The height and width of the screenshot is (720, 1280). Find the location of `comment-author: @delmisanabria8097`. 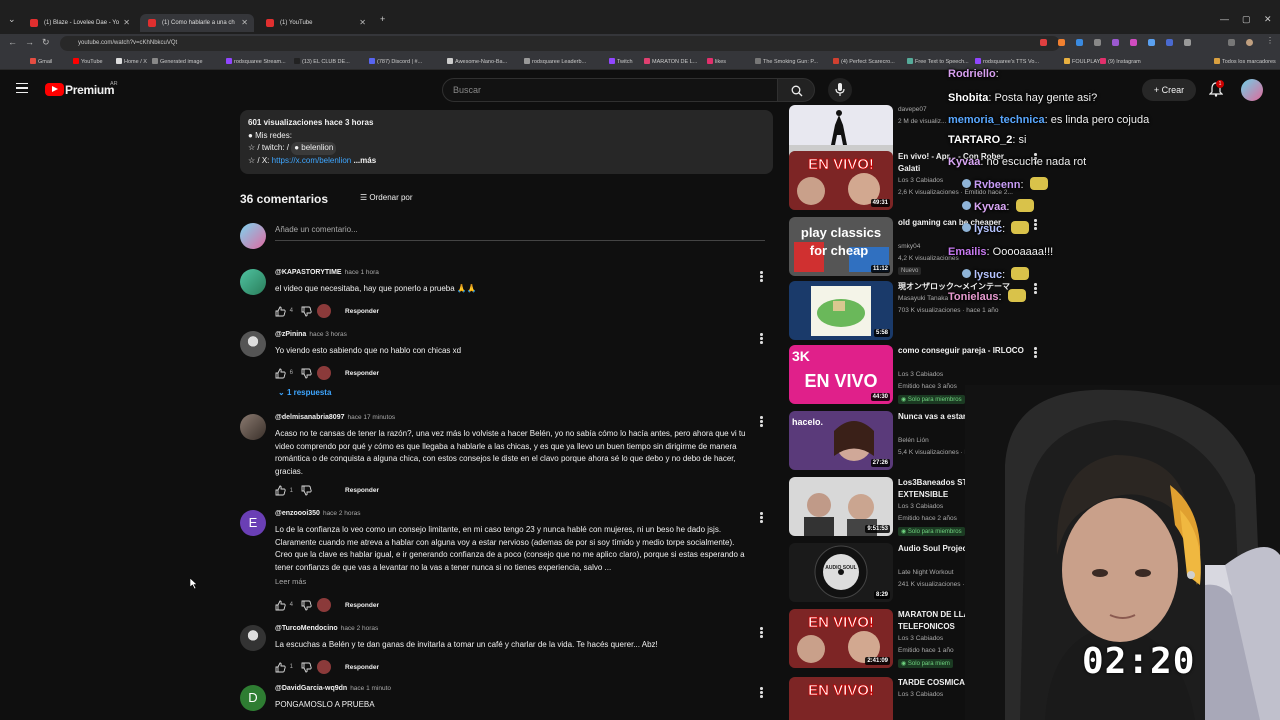

comment-author: @delmisanabria8097 is located at coordinates (309, 417).